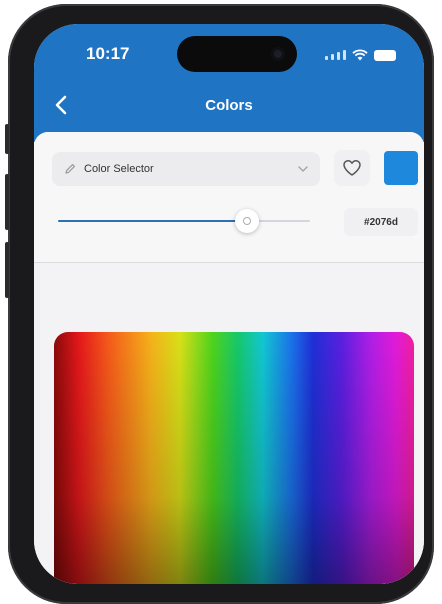  I want to click on slider-thumb, so click(247, 221).